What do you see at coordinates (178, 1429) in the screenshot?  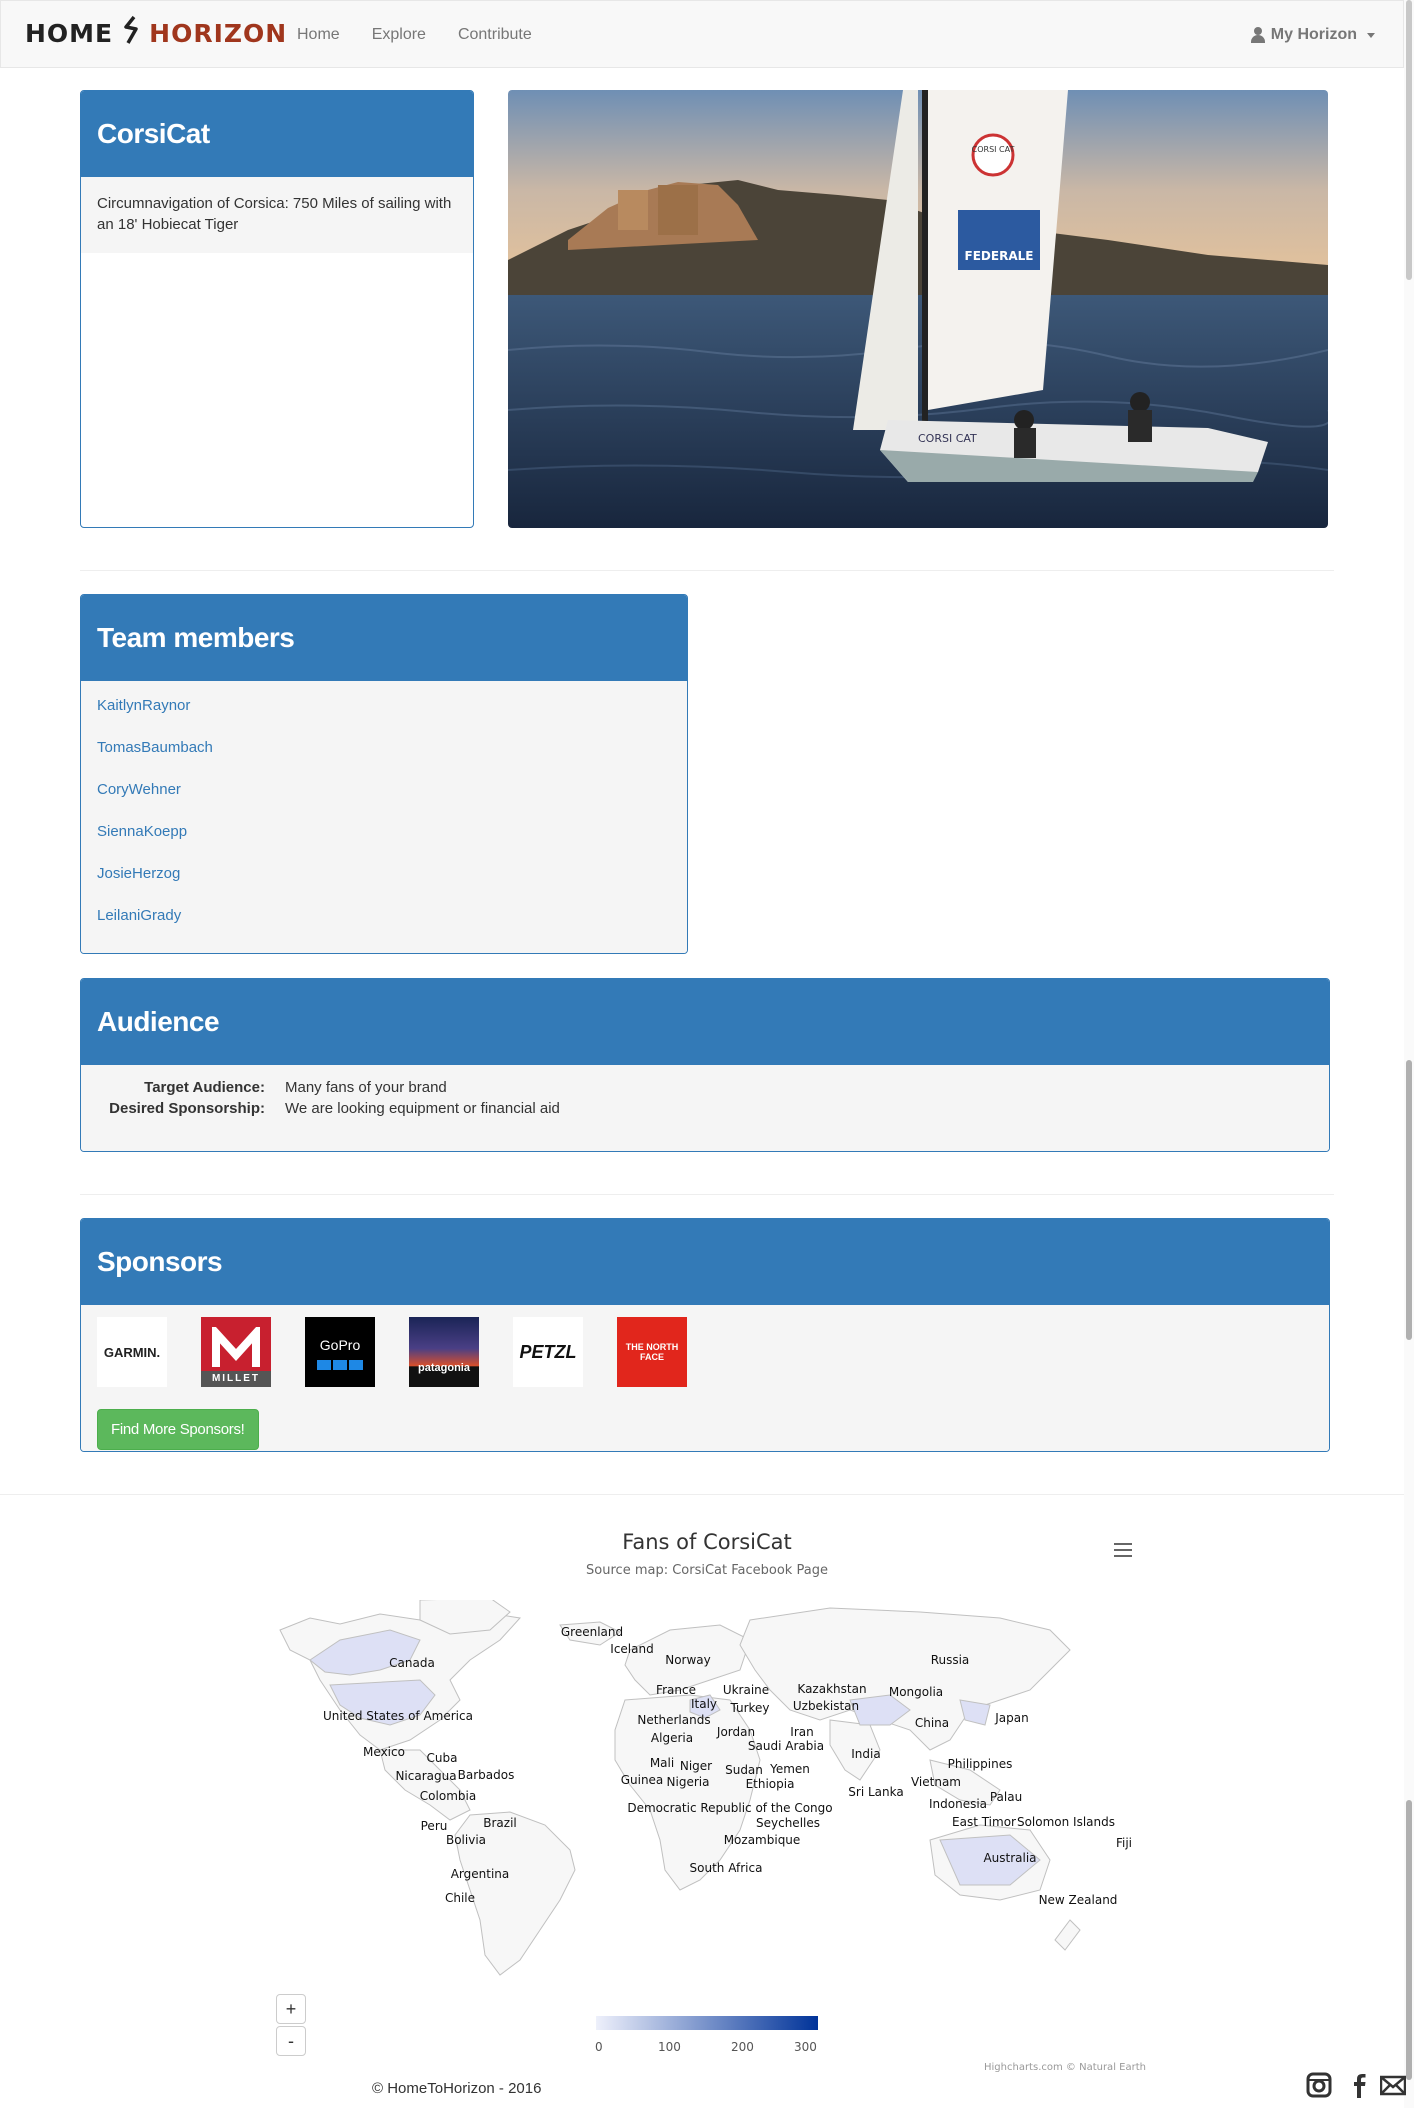 I see `find-more-sponsors-button: Find More Sponsors!` at bounding box center [178, 1429].